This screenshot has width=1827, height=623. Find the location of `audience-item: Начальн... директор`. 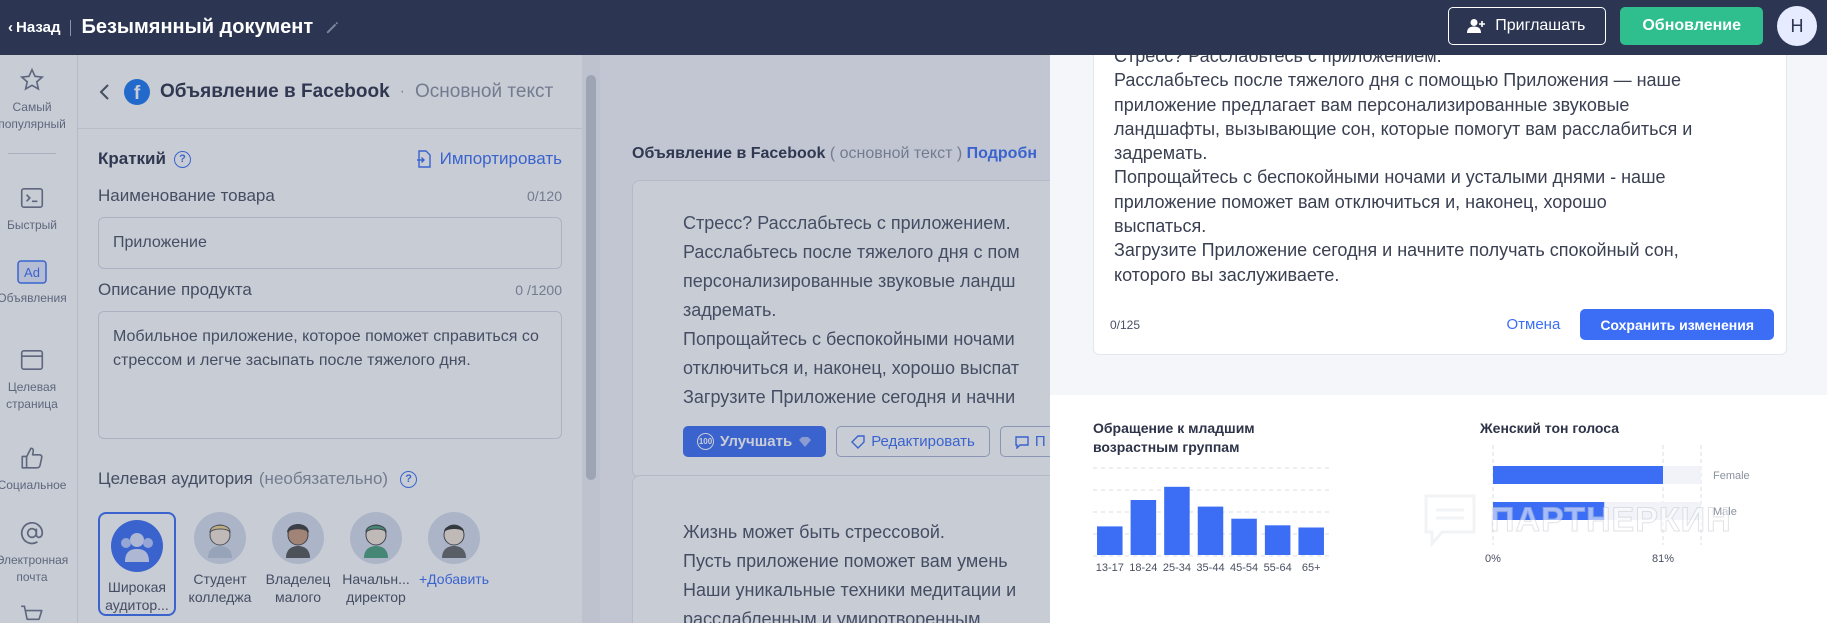

audience-item: Начальн... директор is located at coordinates (376, 564).